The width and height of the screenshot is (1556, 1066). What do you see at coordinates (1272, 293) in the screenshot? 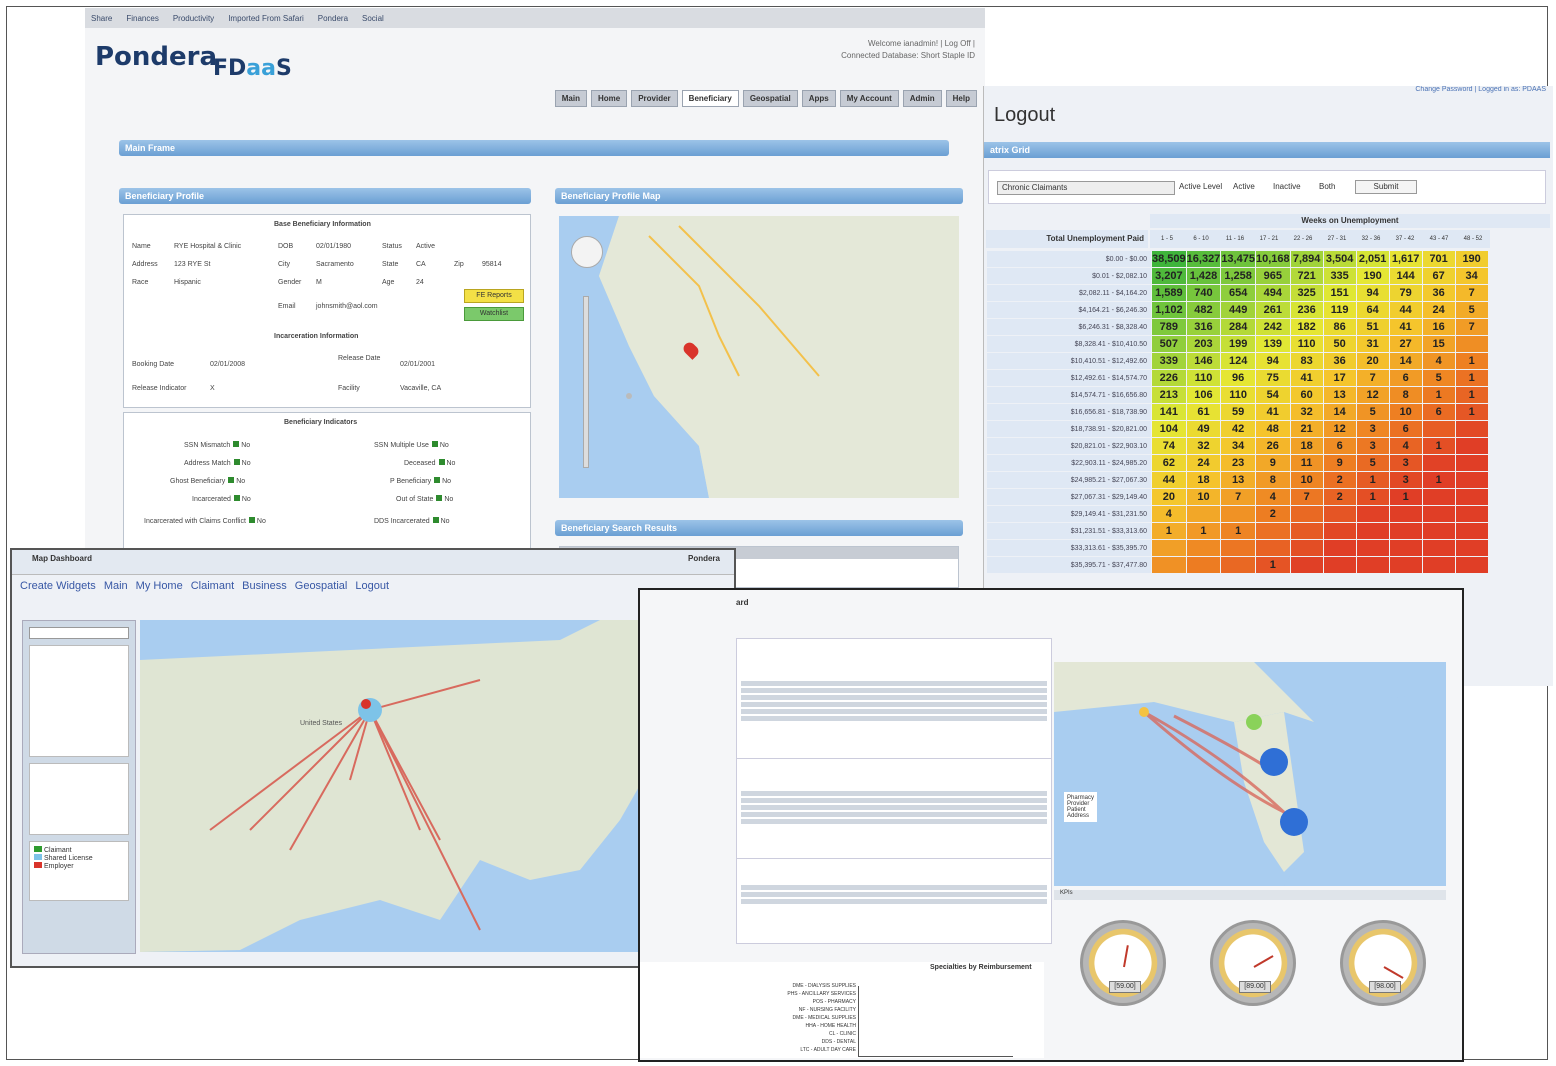
I see `heat-cell: 494` at bounding box center [1272, 293].